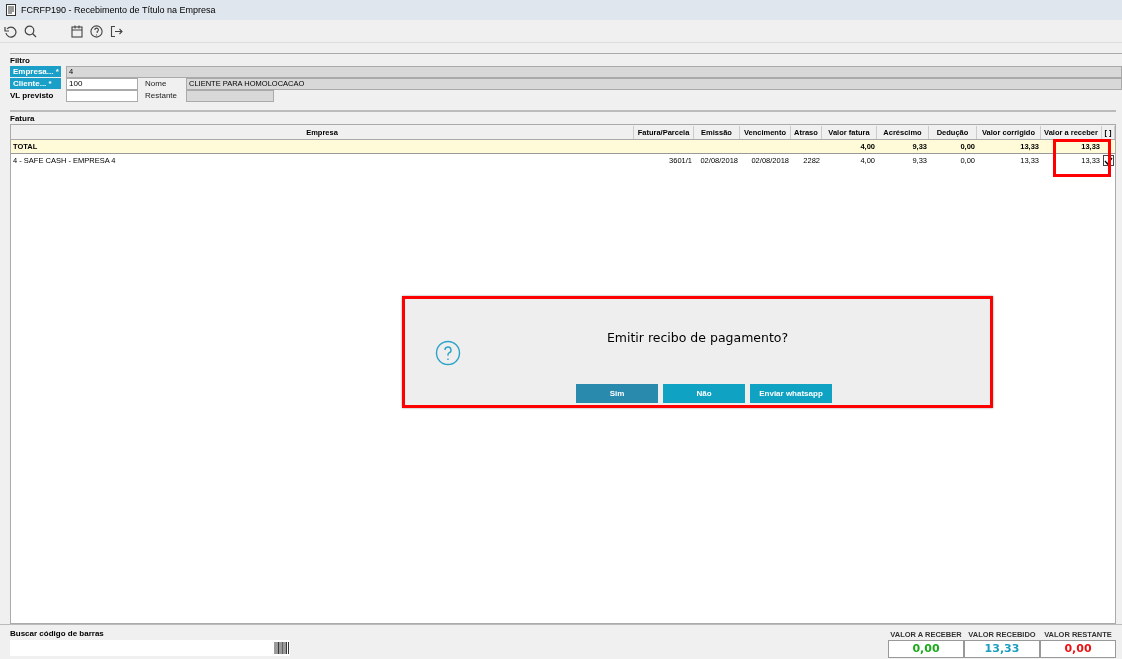 The width and height of the screenshot is (1122, 659). I want to click on highlight-box, so click(1082, 158).